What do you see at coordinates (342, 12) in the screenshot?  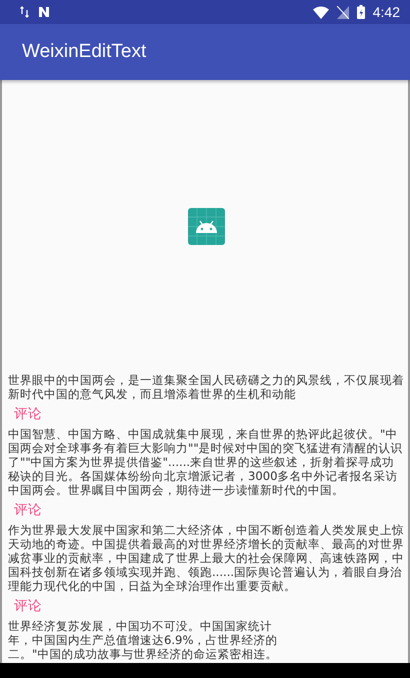 I see `no-signal-icon` at bounding box center [342, 12].